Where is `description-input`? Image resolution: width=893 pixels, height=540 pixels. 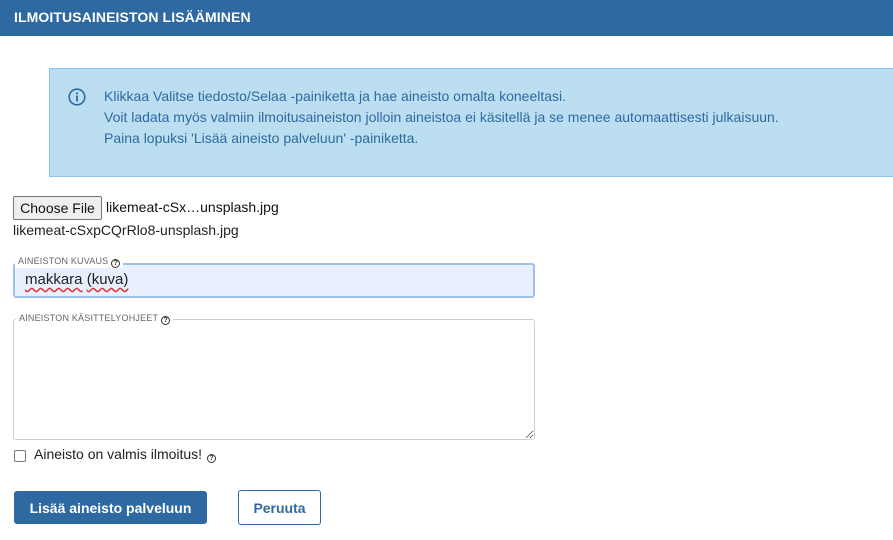 description-input is located at coordinates (274, 280).